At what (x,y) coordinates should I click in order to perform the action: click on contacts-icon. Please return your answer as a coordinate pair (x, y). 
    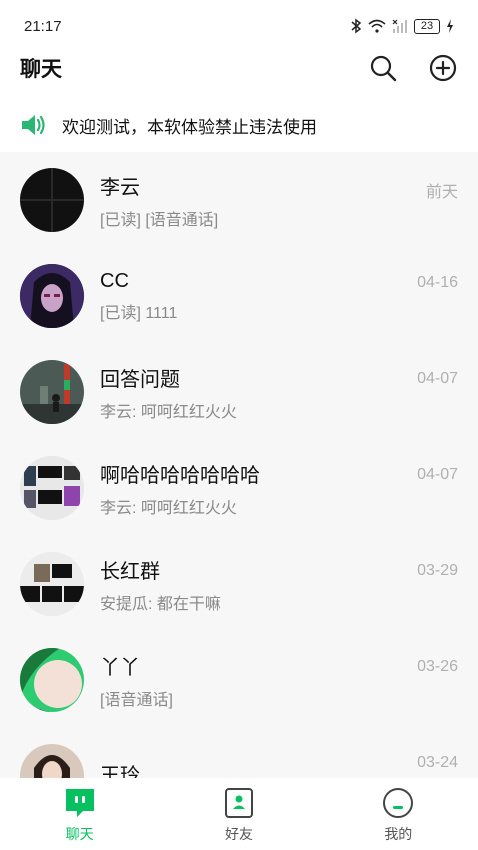
    Looking at the image, I should click on (238, 803).